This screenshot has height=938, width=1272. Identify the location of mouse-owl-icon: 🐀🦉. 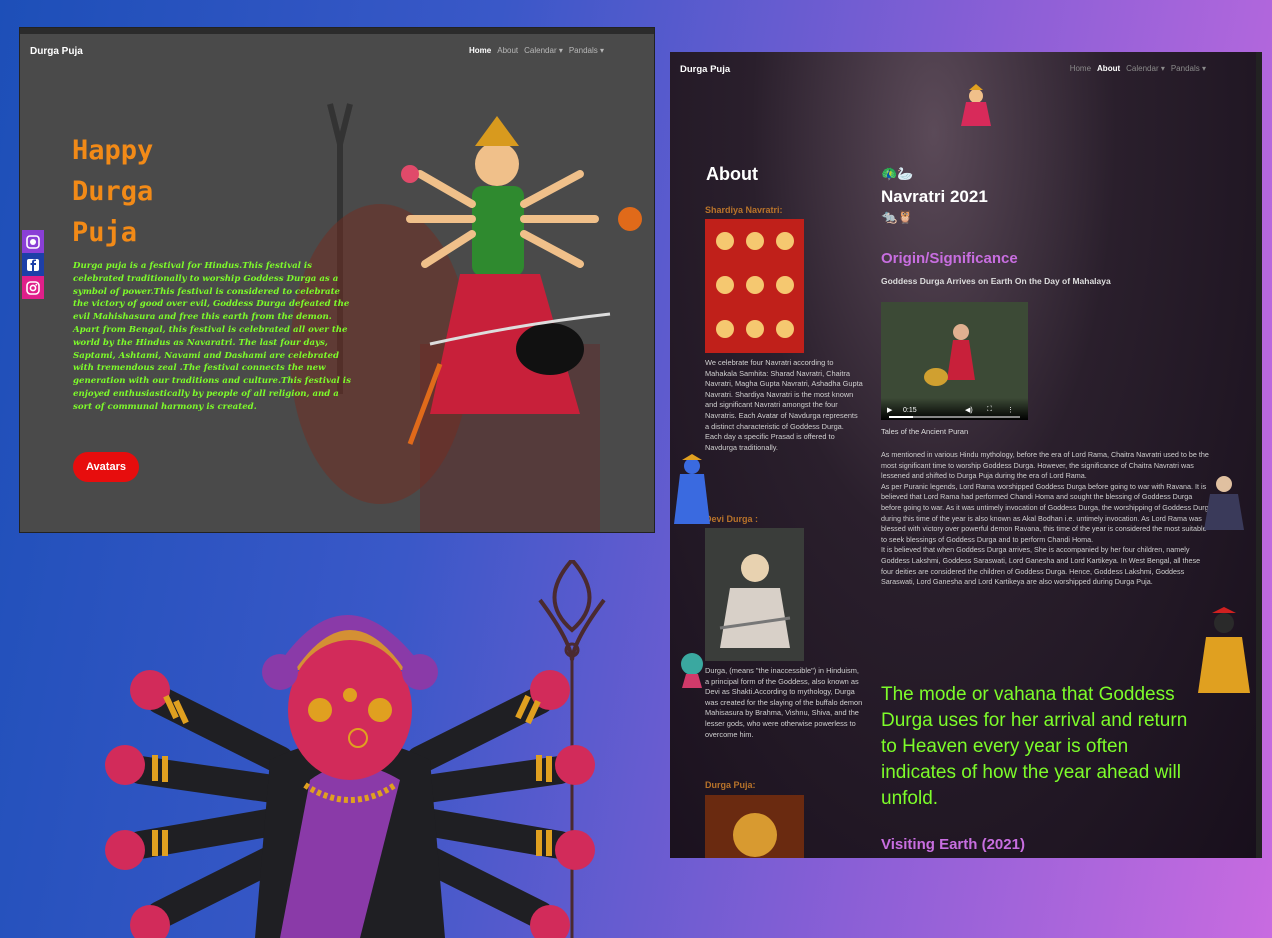
(897, 216).